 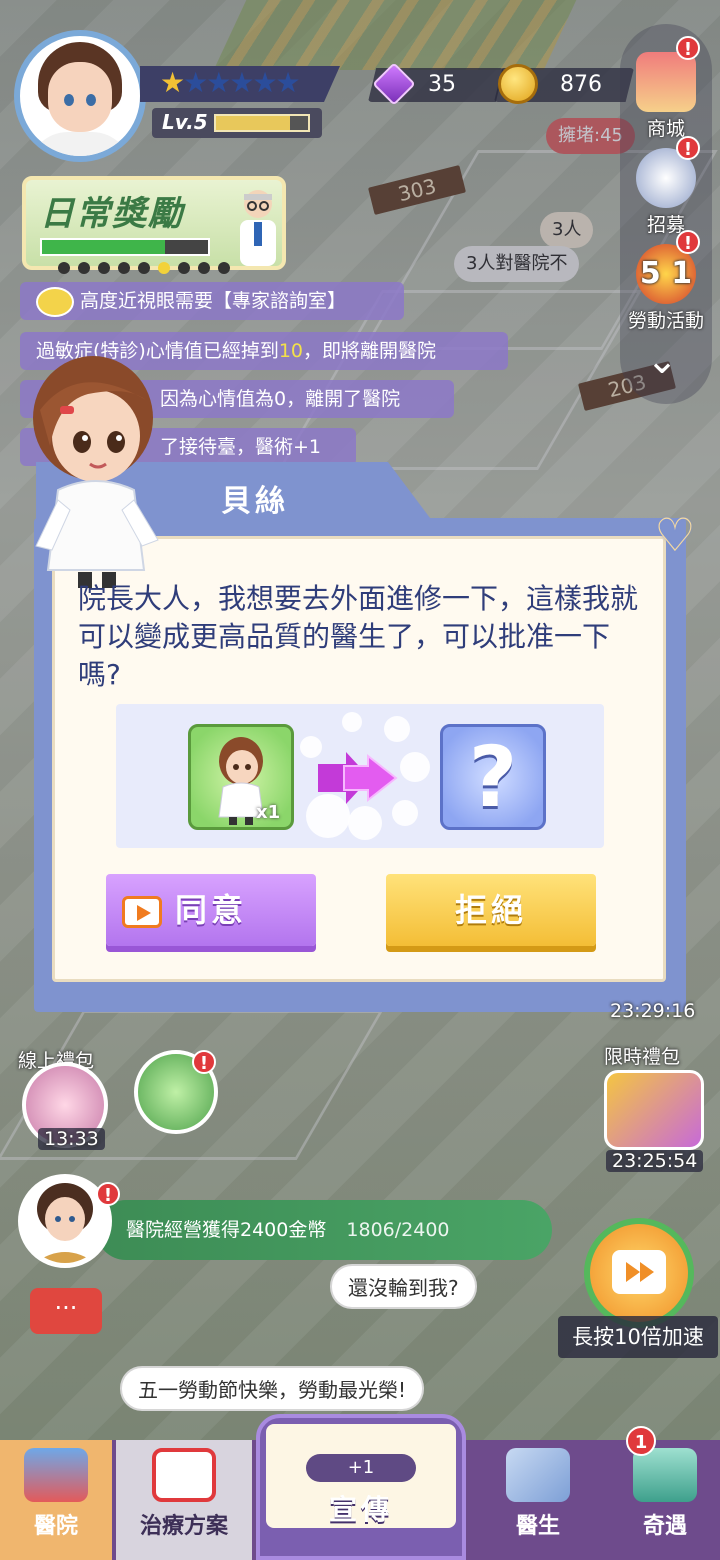 I want to click on coin-icon, so click(x=518, y=84).